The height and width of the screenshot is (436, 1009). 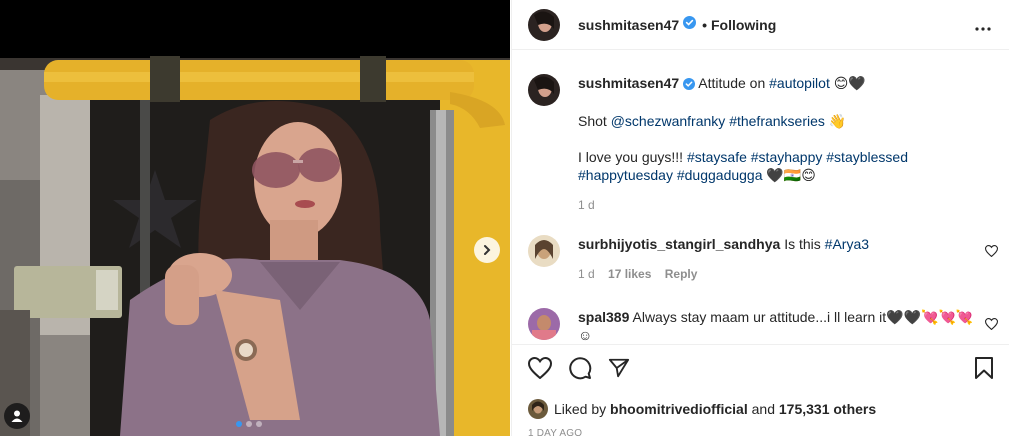 I want to click on reply-button: Reply, so click(x=681, y=274).